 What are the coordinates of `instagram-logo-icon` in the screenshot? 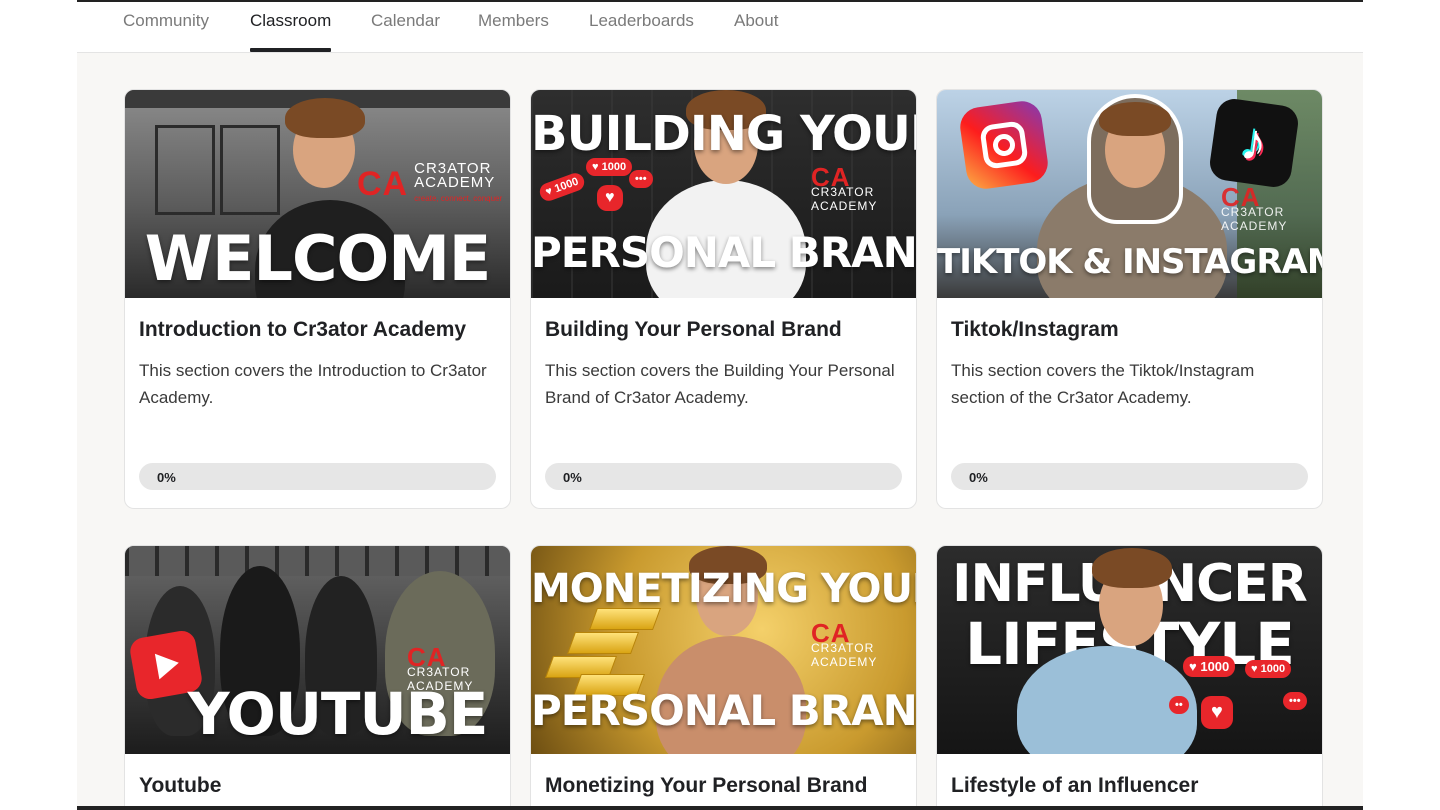 It's located at (1004, 145).